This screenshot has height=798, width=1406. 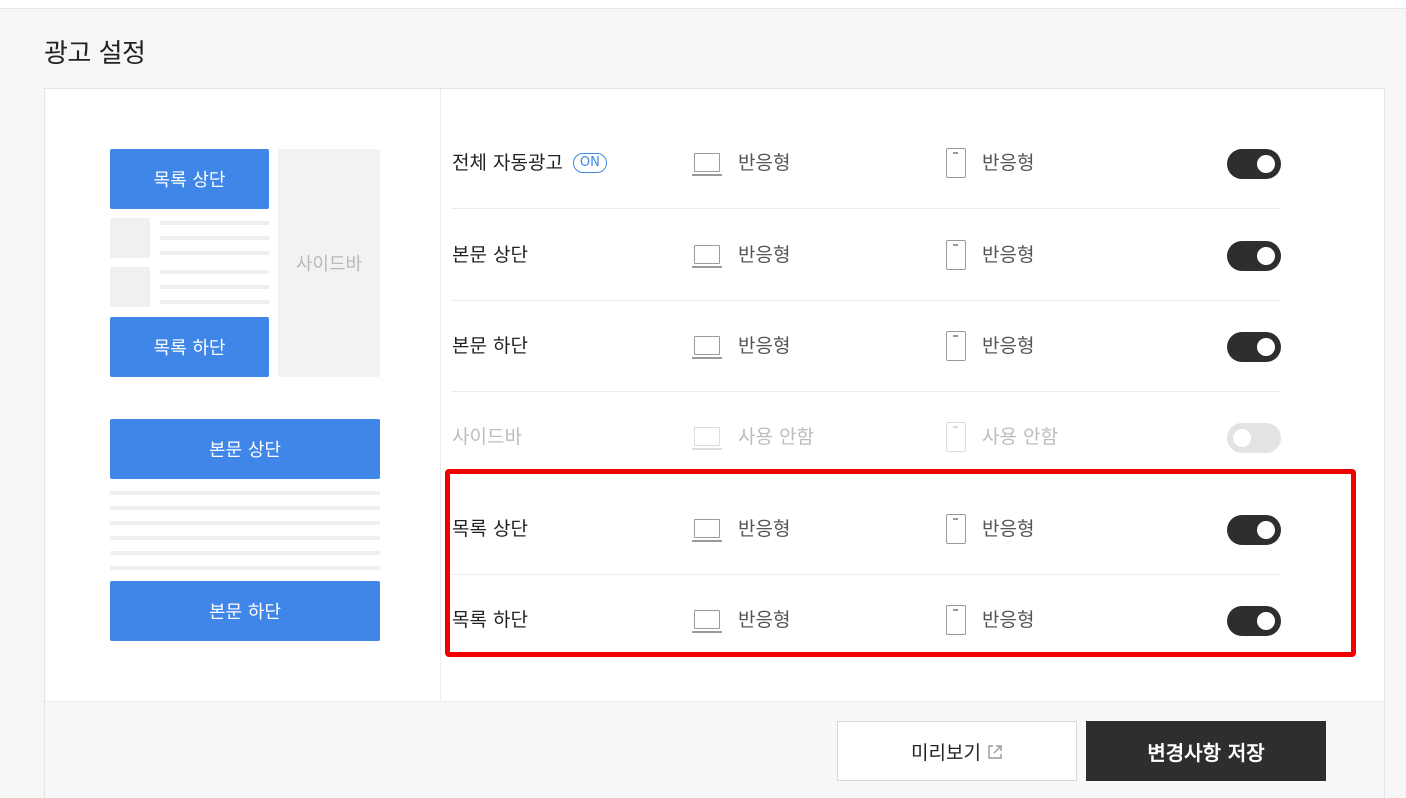 What do you see at coordinates (1206, 751) in the screenshot?
I see `save-button: 변경사항 저장` at bounding box center [1206, 751].